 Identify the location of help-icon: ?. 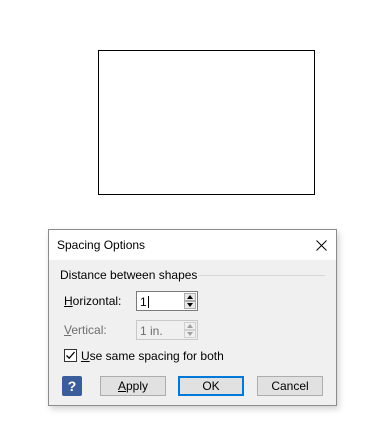
(72, 386).